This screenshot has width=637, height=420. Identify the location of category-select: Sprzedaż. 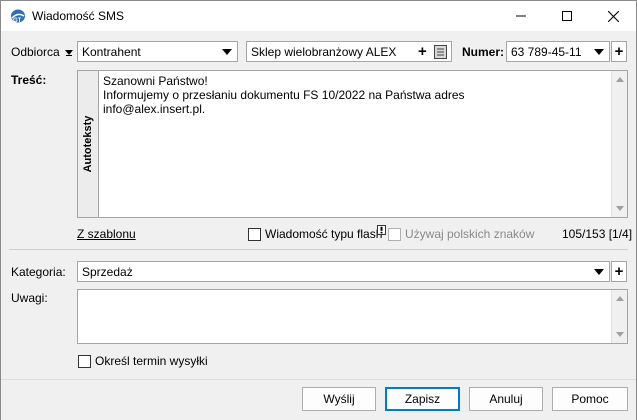
(343, 271).